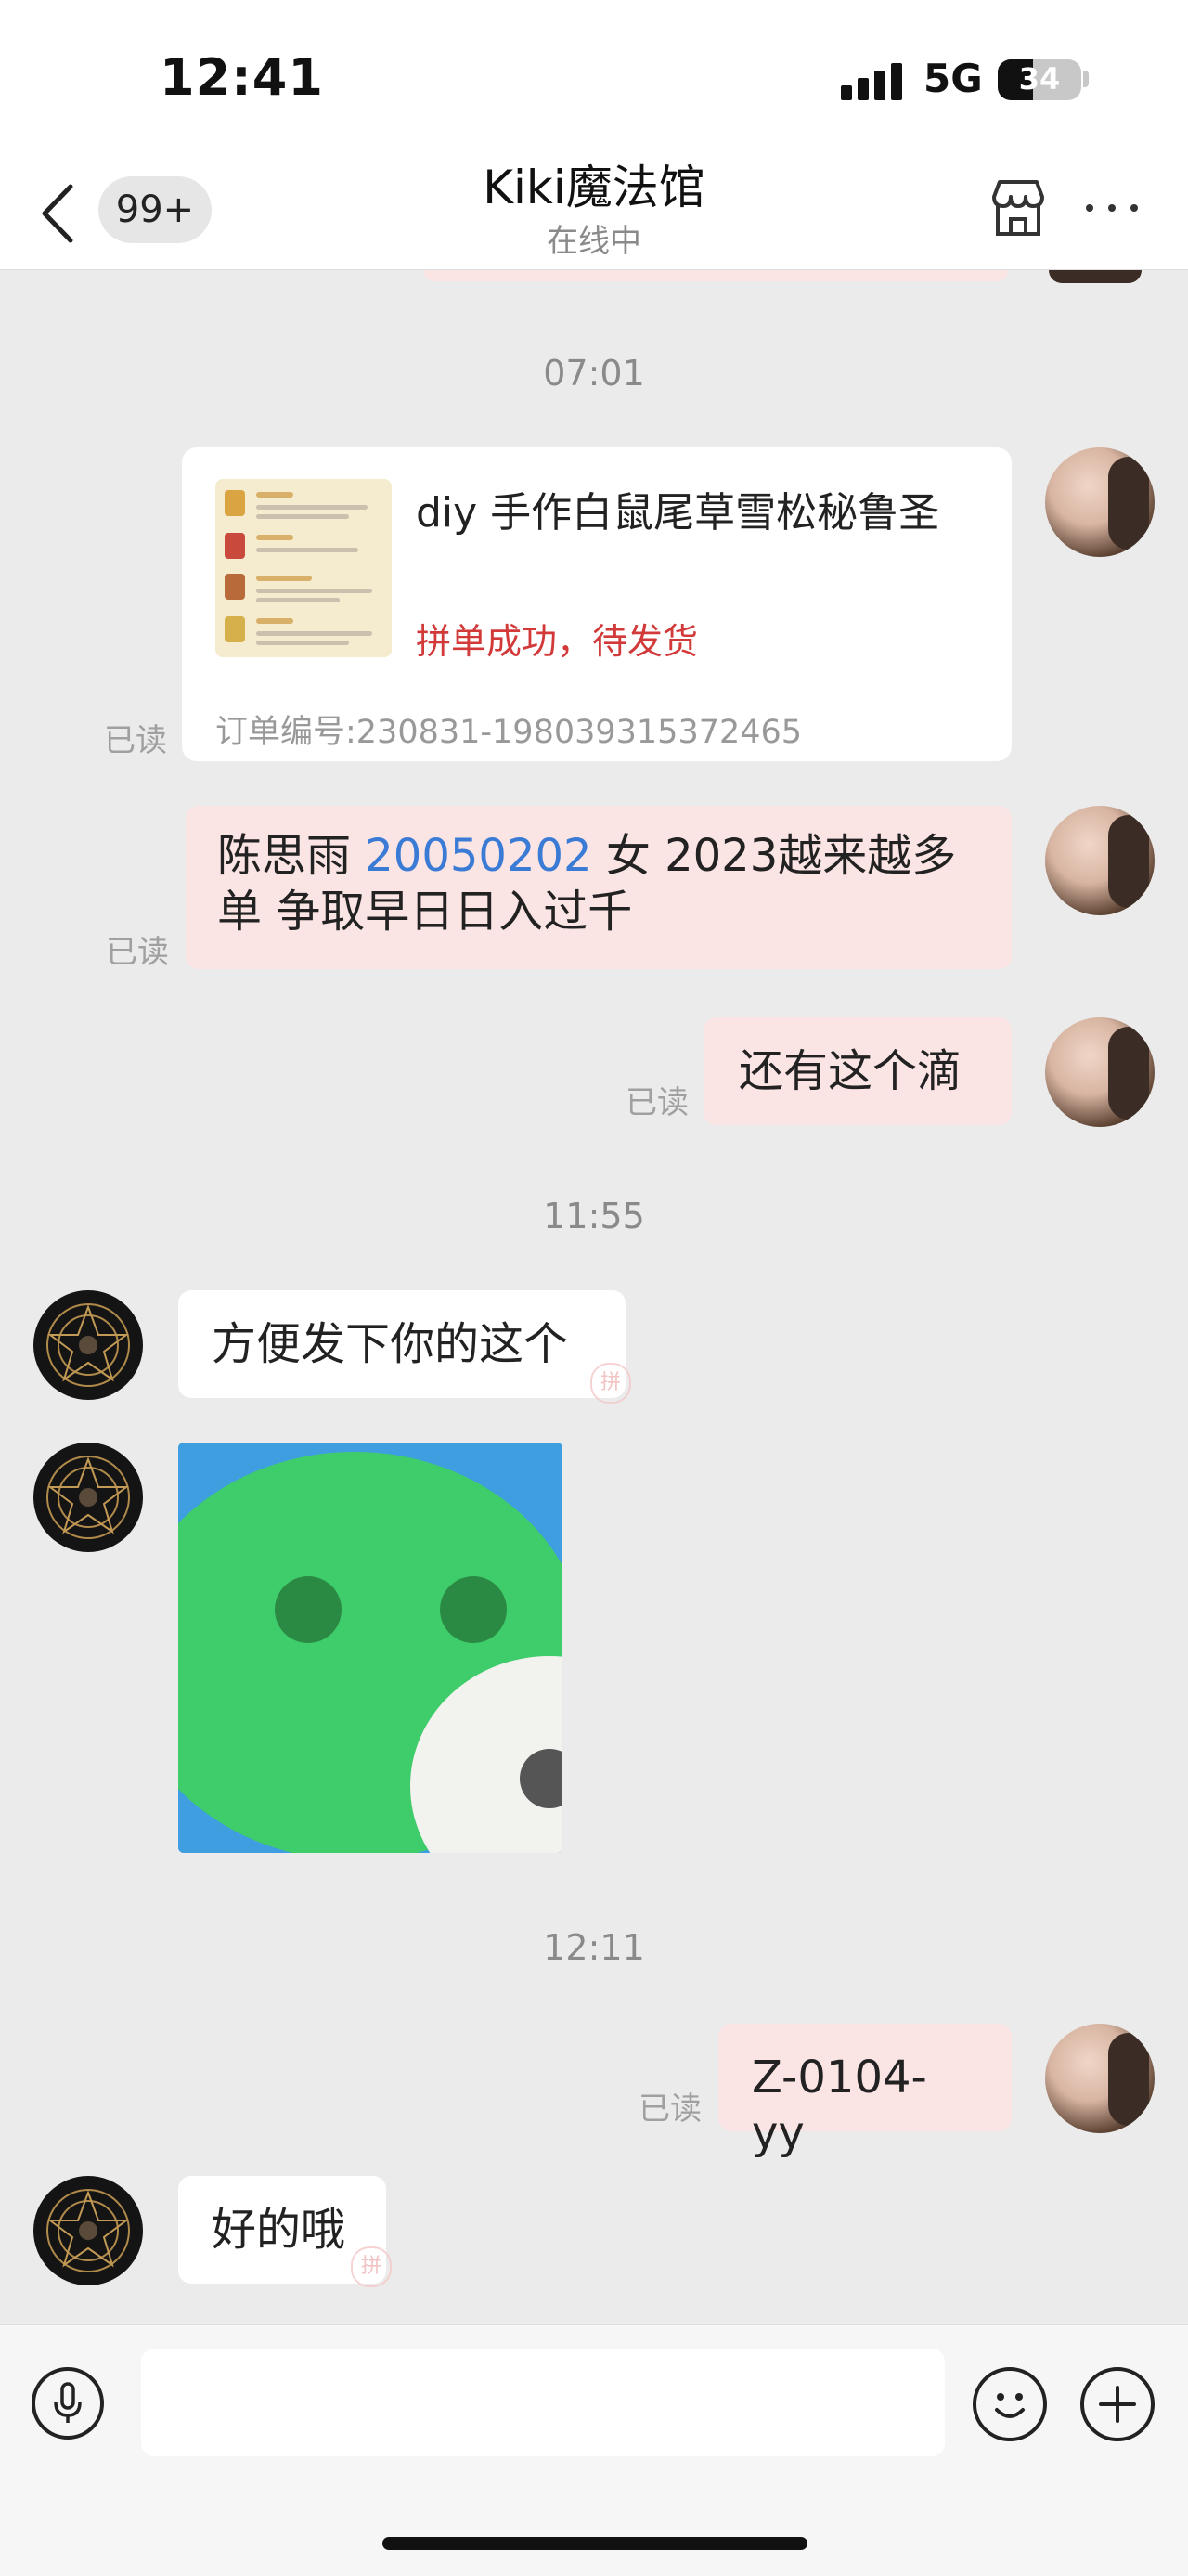  Describe the element at coordinates (678, 513) in the screenshot. I see `product-title: diy 手作白鼠尾草雪松秘鲁圣` at that location.